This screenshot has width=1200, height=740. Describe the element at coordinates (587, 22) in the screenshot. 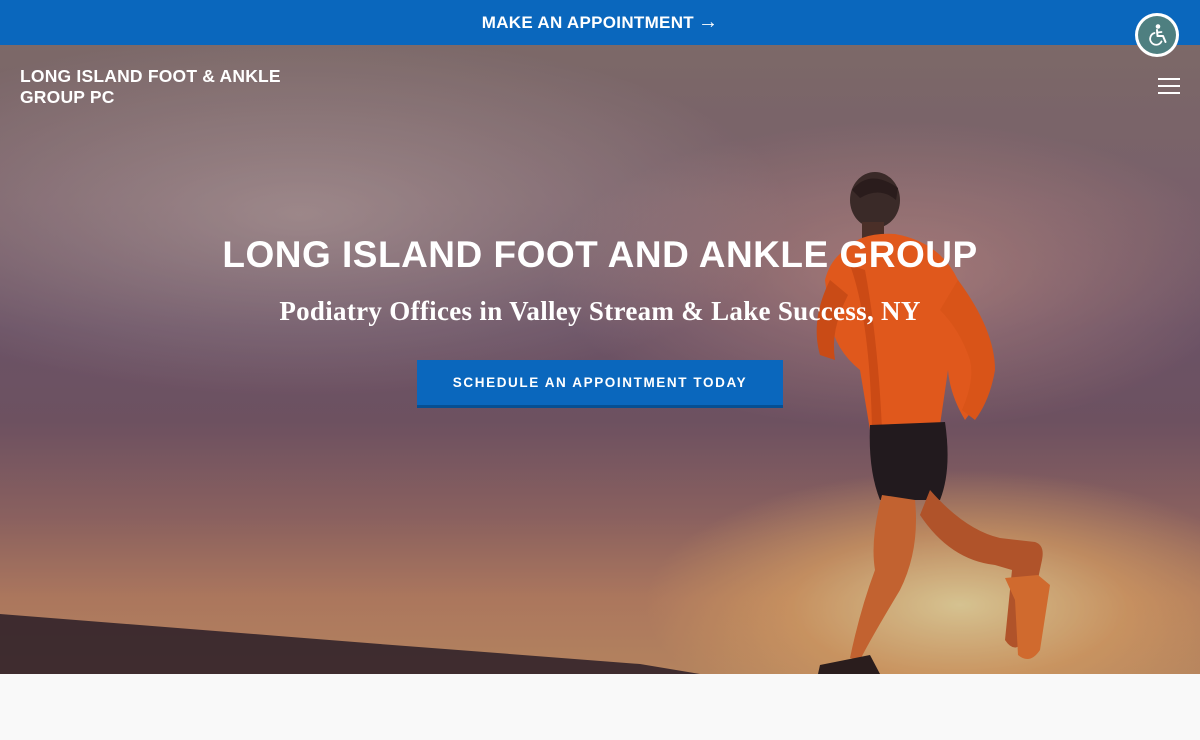

I see `make-appointment-label: MAKE AN APPOINTMENT` at that location.